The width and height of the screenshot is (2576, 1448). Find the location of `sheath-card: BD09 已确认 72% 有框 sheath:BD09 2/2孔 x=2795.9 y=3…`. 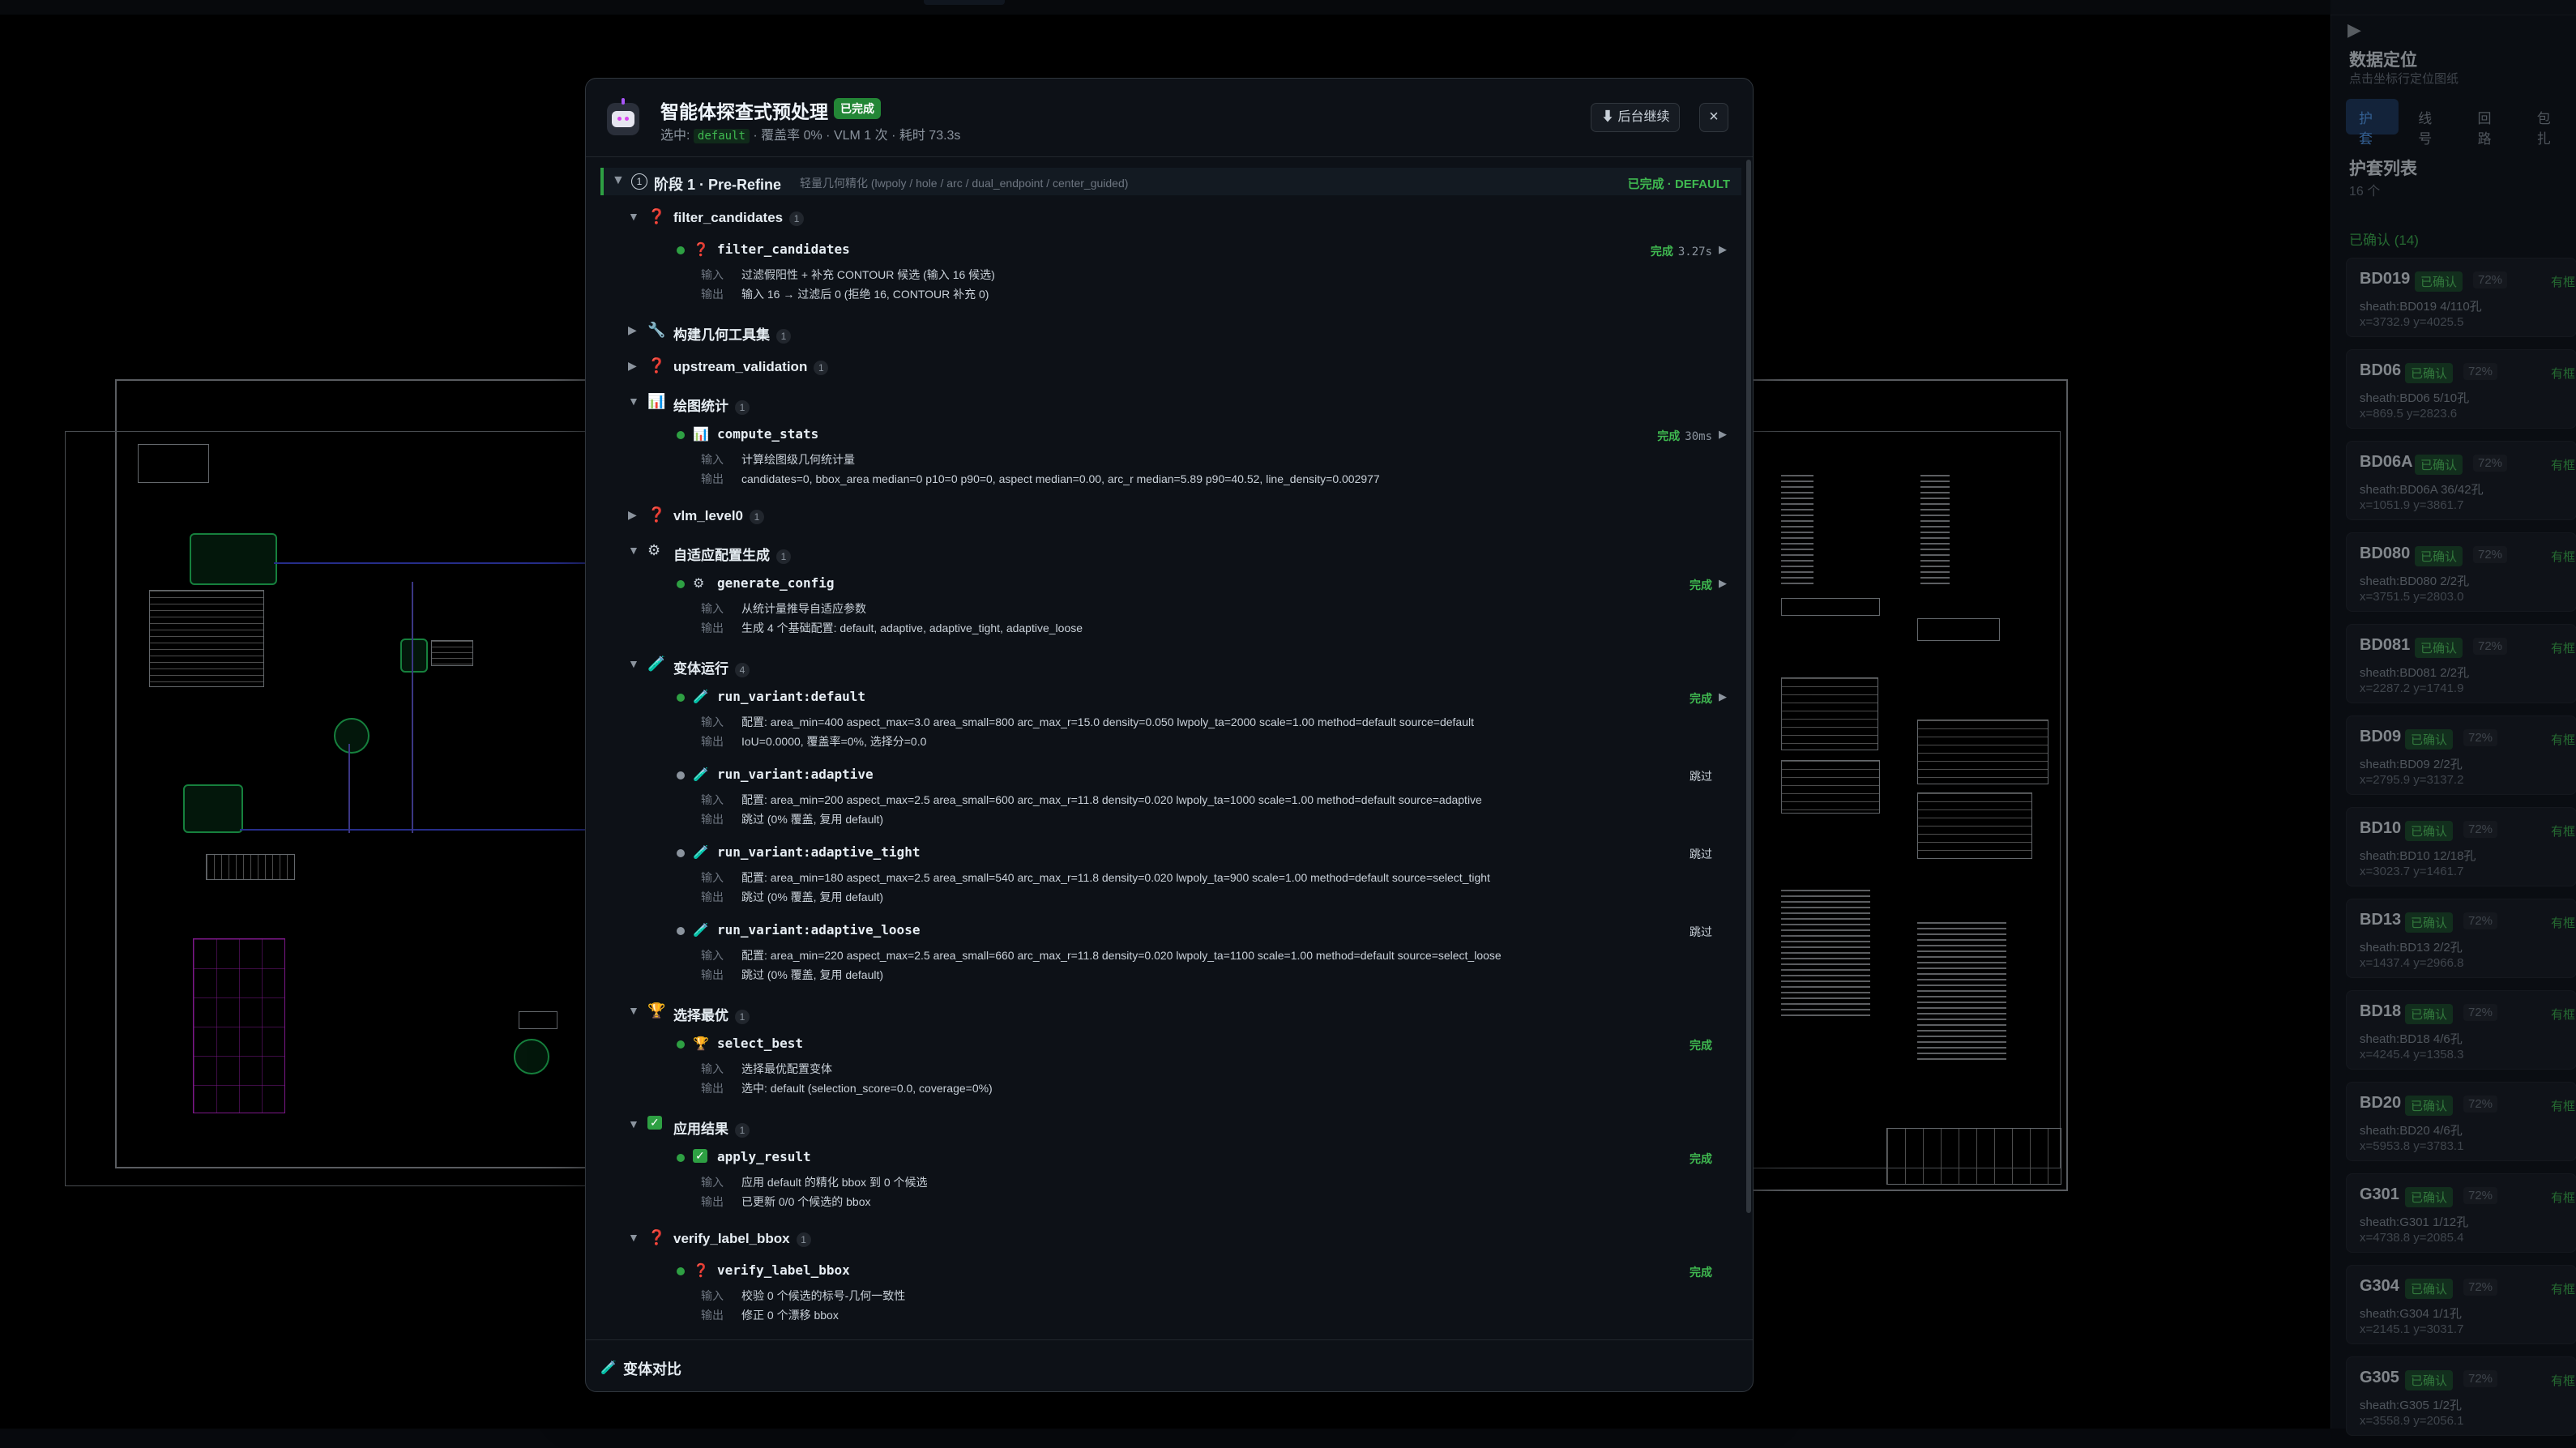

sheath-card: BD09 已确认 72% 有框 sheath:BD09 2/2孔 x=2795.9 y=3… is located at coordinates (2461, 755).